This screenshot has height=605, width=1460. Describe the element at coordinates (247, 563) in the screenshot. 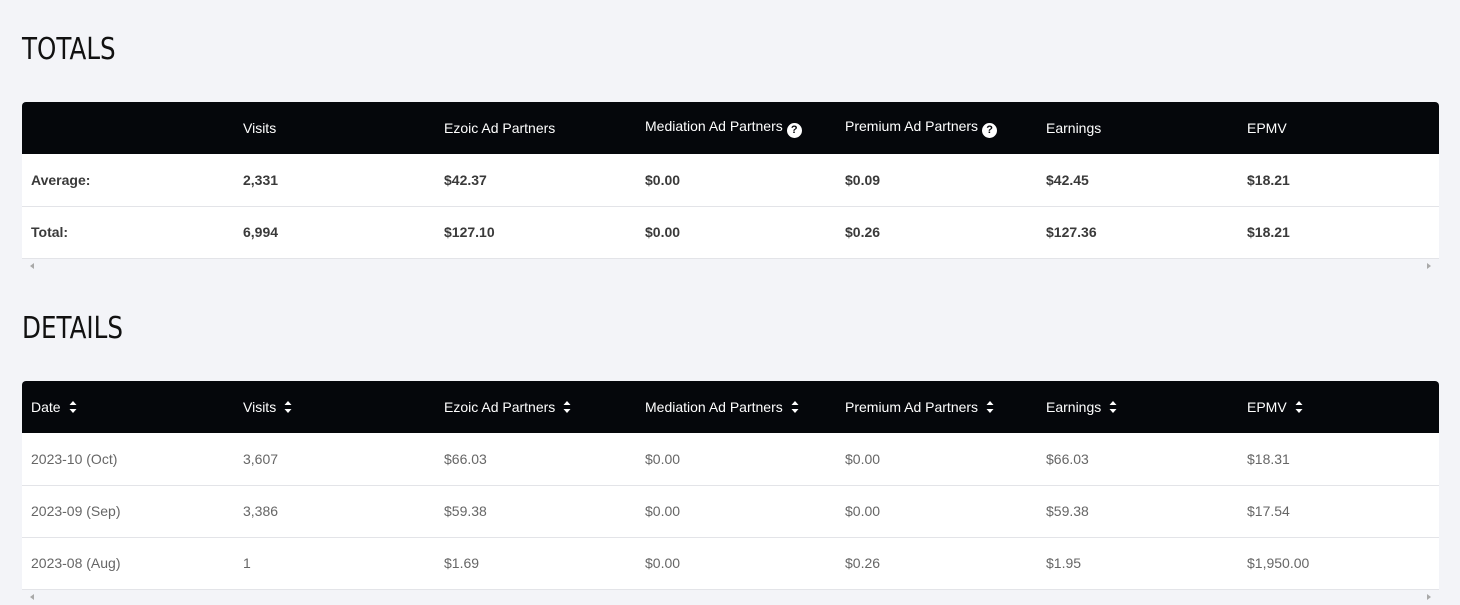

I see `table-cell: 1` at that location.